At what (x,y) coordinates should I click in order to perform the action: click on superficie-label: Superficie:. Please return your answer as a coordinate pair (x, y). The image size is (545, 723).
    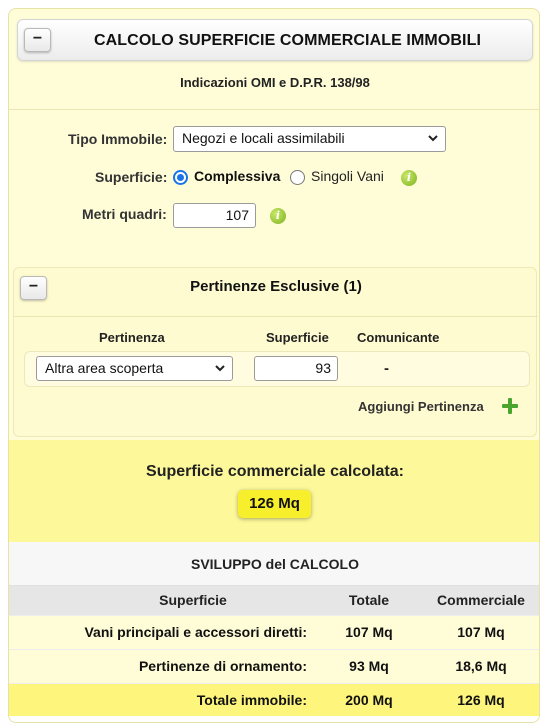
    Looking at the image, I should click on (131, 177).